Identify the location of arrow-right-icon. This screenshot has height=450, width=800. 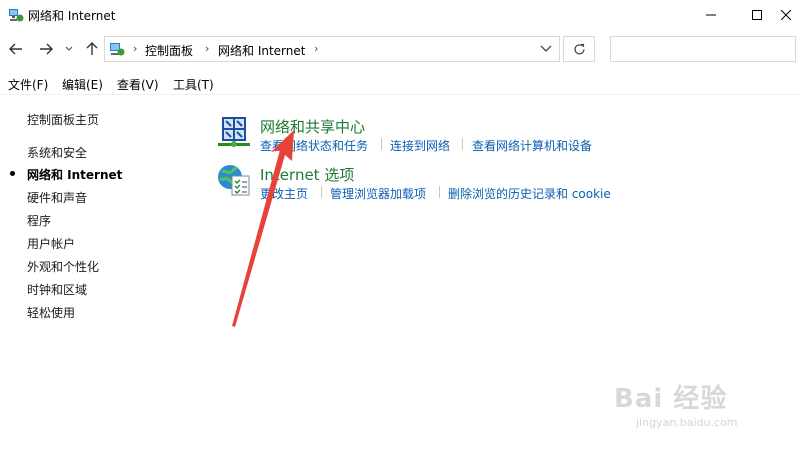
(46, 49).